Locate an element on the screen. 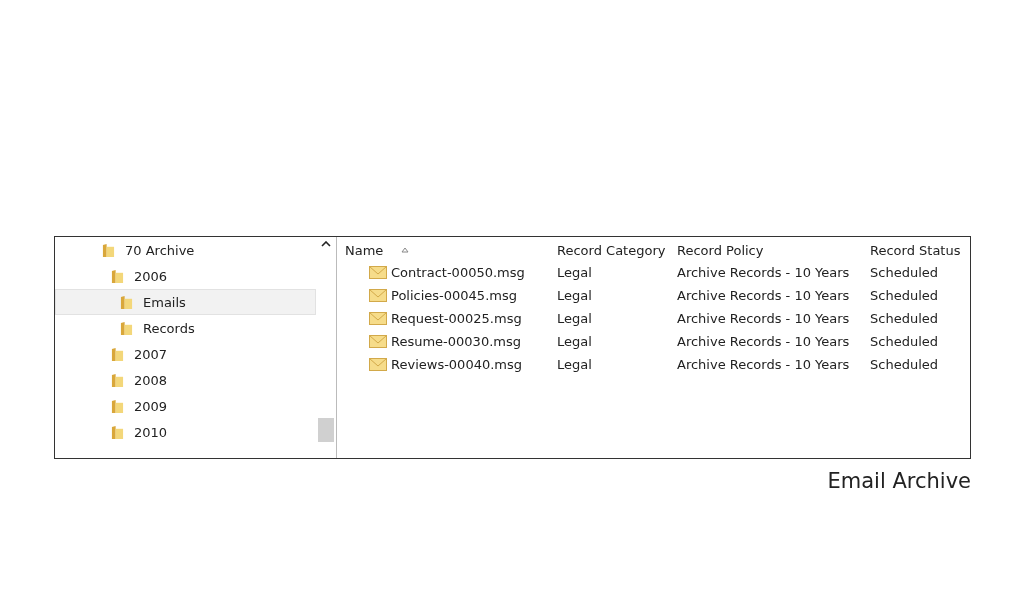 The height and width of the screenshot is (614, 1024). file-name: Contract-00050.msg is located at coordinates (458, 272).